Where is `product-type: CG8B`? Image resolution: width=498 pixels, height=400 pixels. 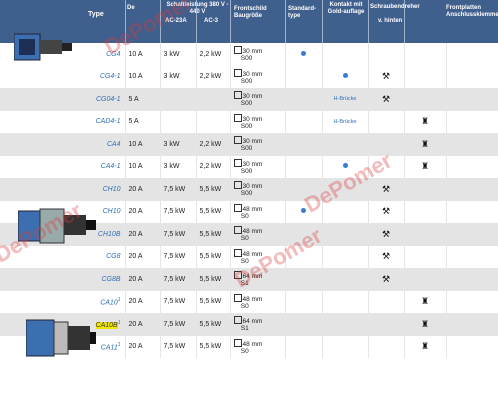 product-type: CG8B is located at coordinates (63, 279).